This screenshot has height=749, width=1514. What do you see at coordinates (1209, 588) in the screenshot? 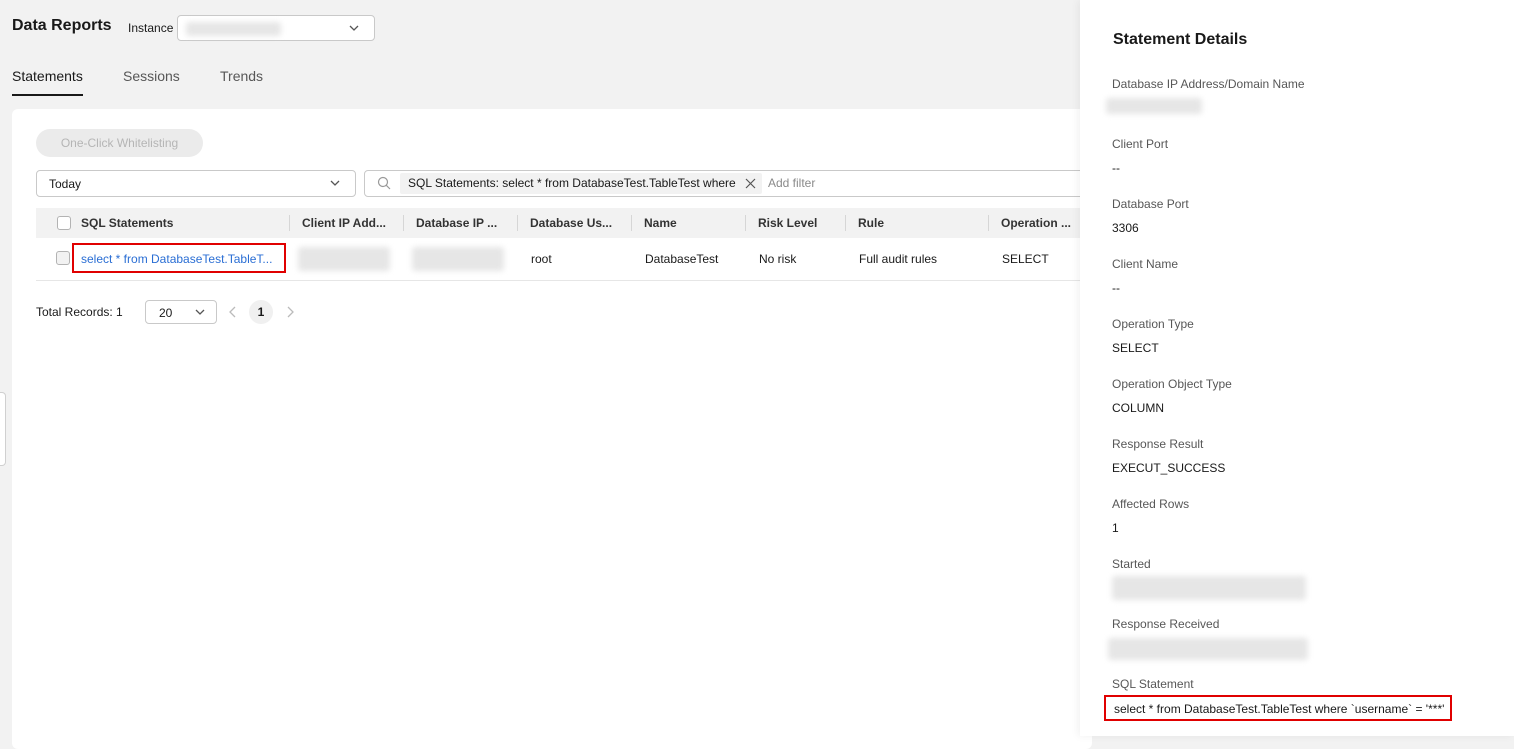
I see `started-value-redacted` at bounding box center [1209, 588].